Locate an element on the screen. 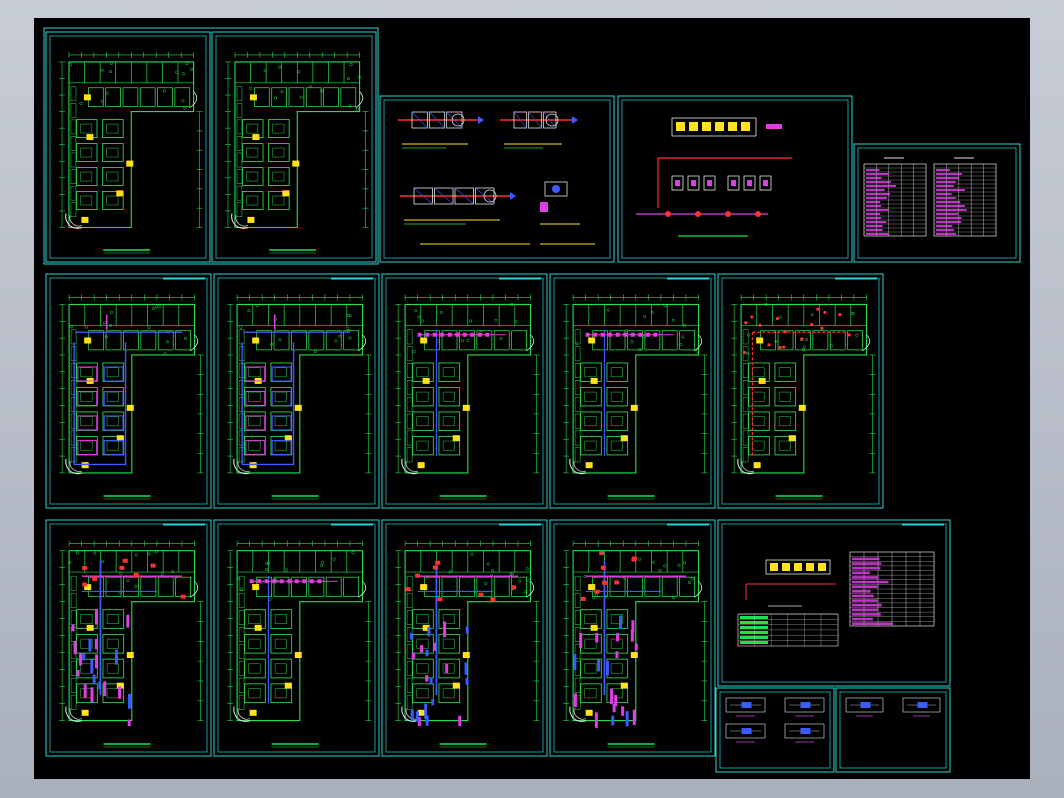  sheet-legend is located at coordinates (834, 603).